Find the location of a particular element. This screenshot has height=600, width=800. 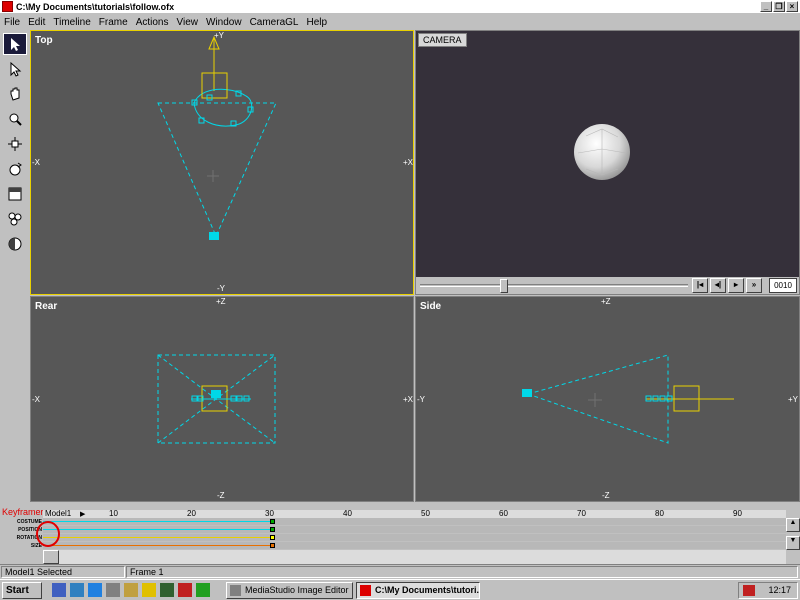

spheres-tool-button is located at coordinates (15, 219).